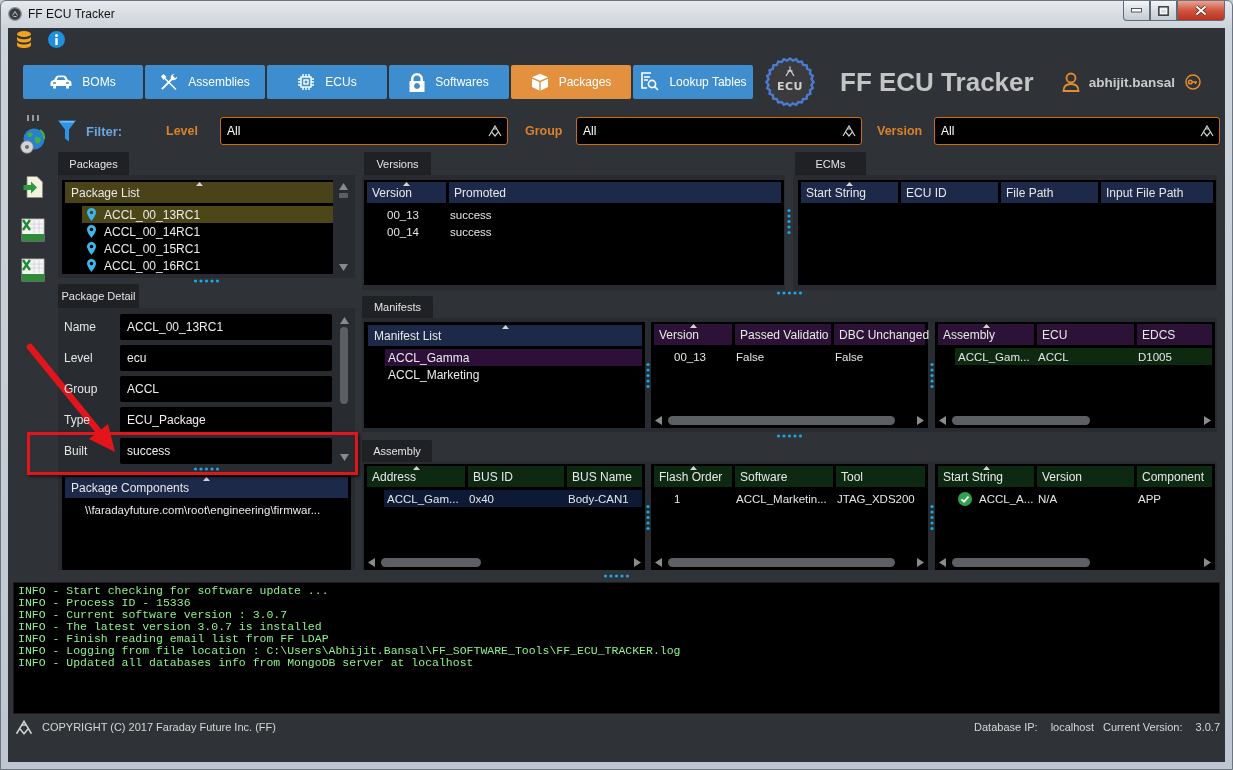 The height and width of the screenshot is (770, 1233). Describe the element at coordinates (206, 487) in the screenshot. I see `column-header: Package Components` at that location.